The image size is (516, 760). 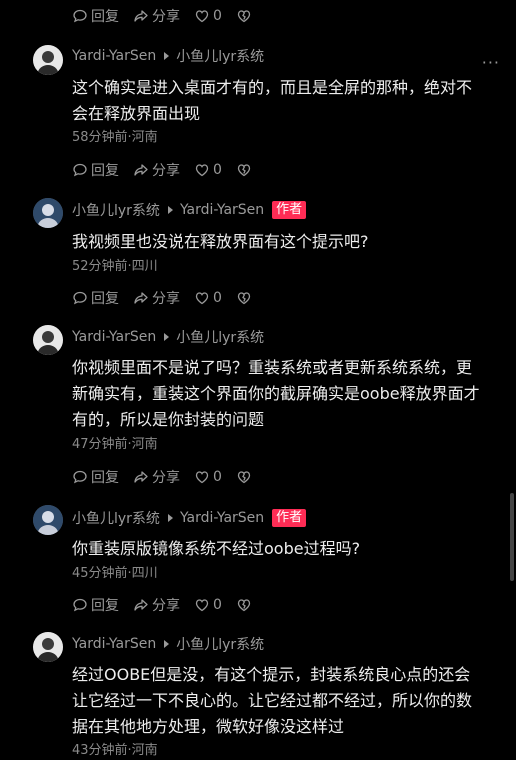 I want to click on scrollbar, so click(x=512, y=537).